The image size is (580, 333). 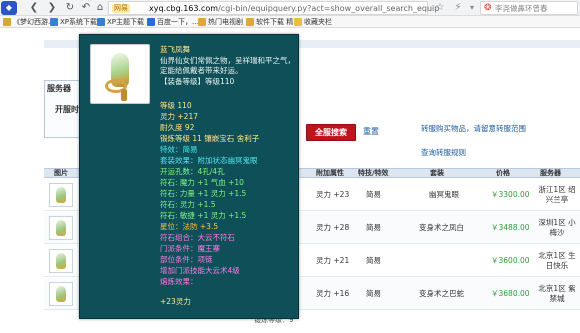 What do you see at coordinates (70, 8) in the screenshot?
I see `reload-icon: ↻` at bounding box center [70, 8].